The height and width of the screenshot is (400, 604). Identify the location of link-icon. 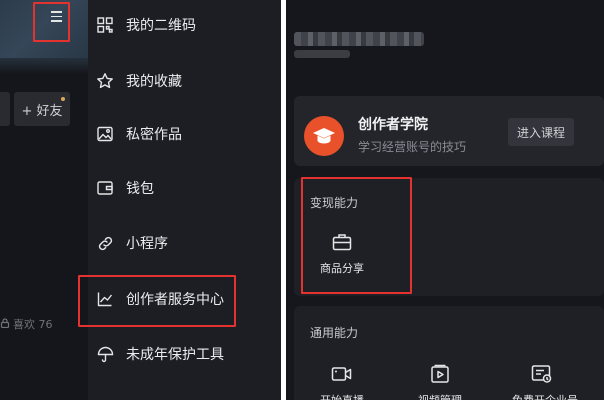
(105, 243).